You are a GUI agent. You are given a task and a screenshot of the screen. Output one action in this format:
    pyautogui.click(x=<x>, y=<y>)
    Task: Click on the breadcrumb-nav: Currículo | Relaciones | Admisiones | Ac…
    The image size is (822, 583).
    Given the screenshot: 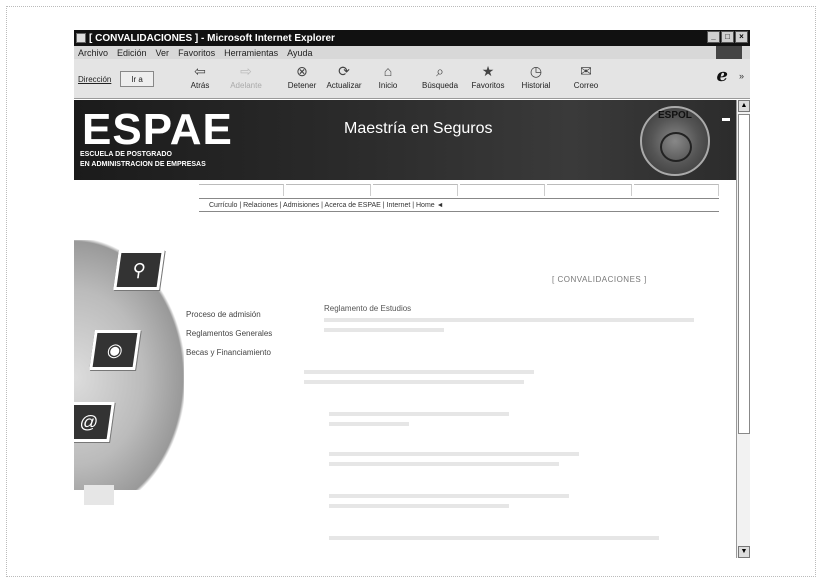 What is the action you would take?
    pyautogui.click(x=459, y=205)
    